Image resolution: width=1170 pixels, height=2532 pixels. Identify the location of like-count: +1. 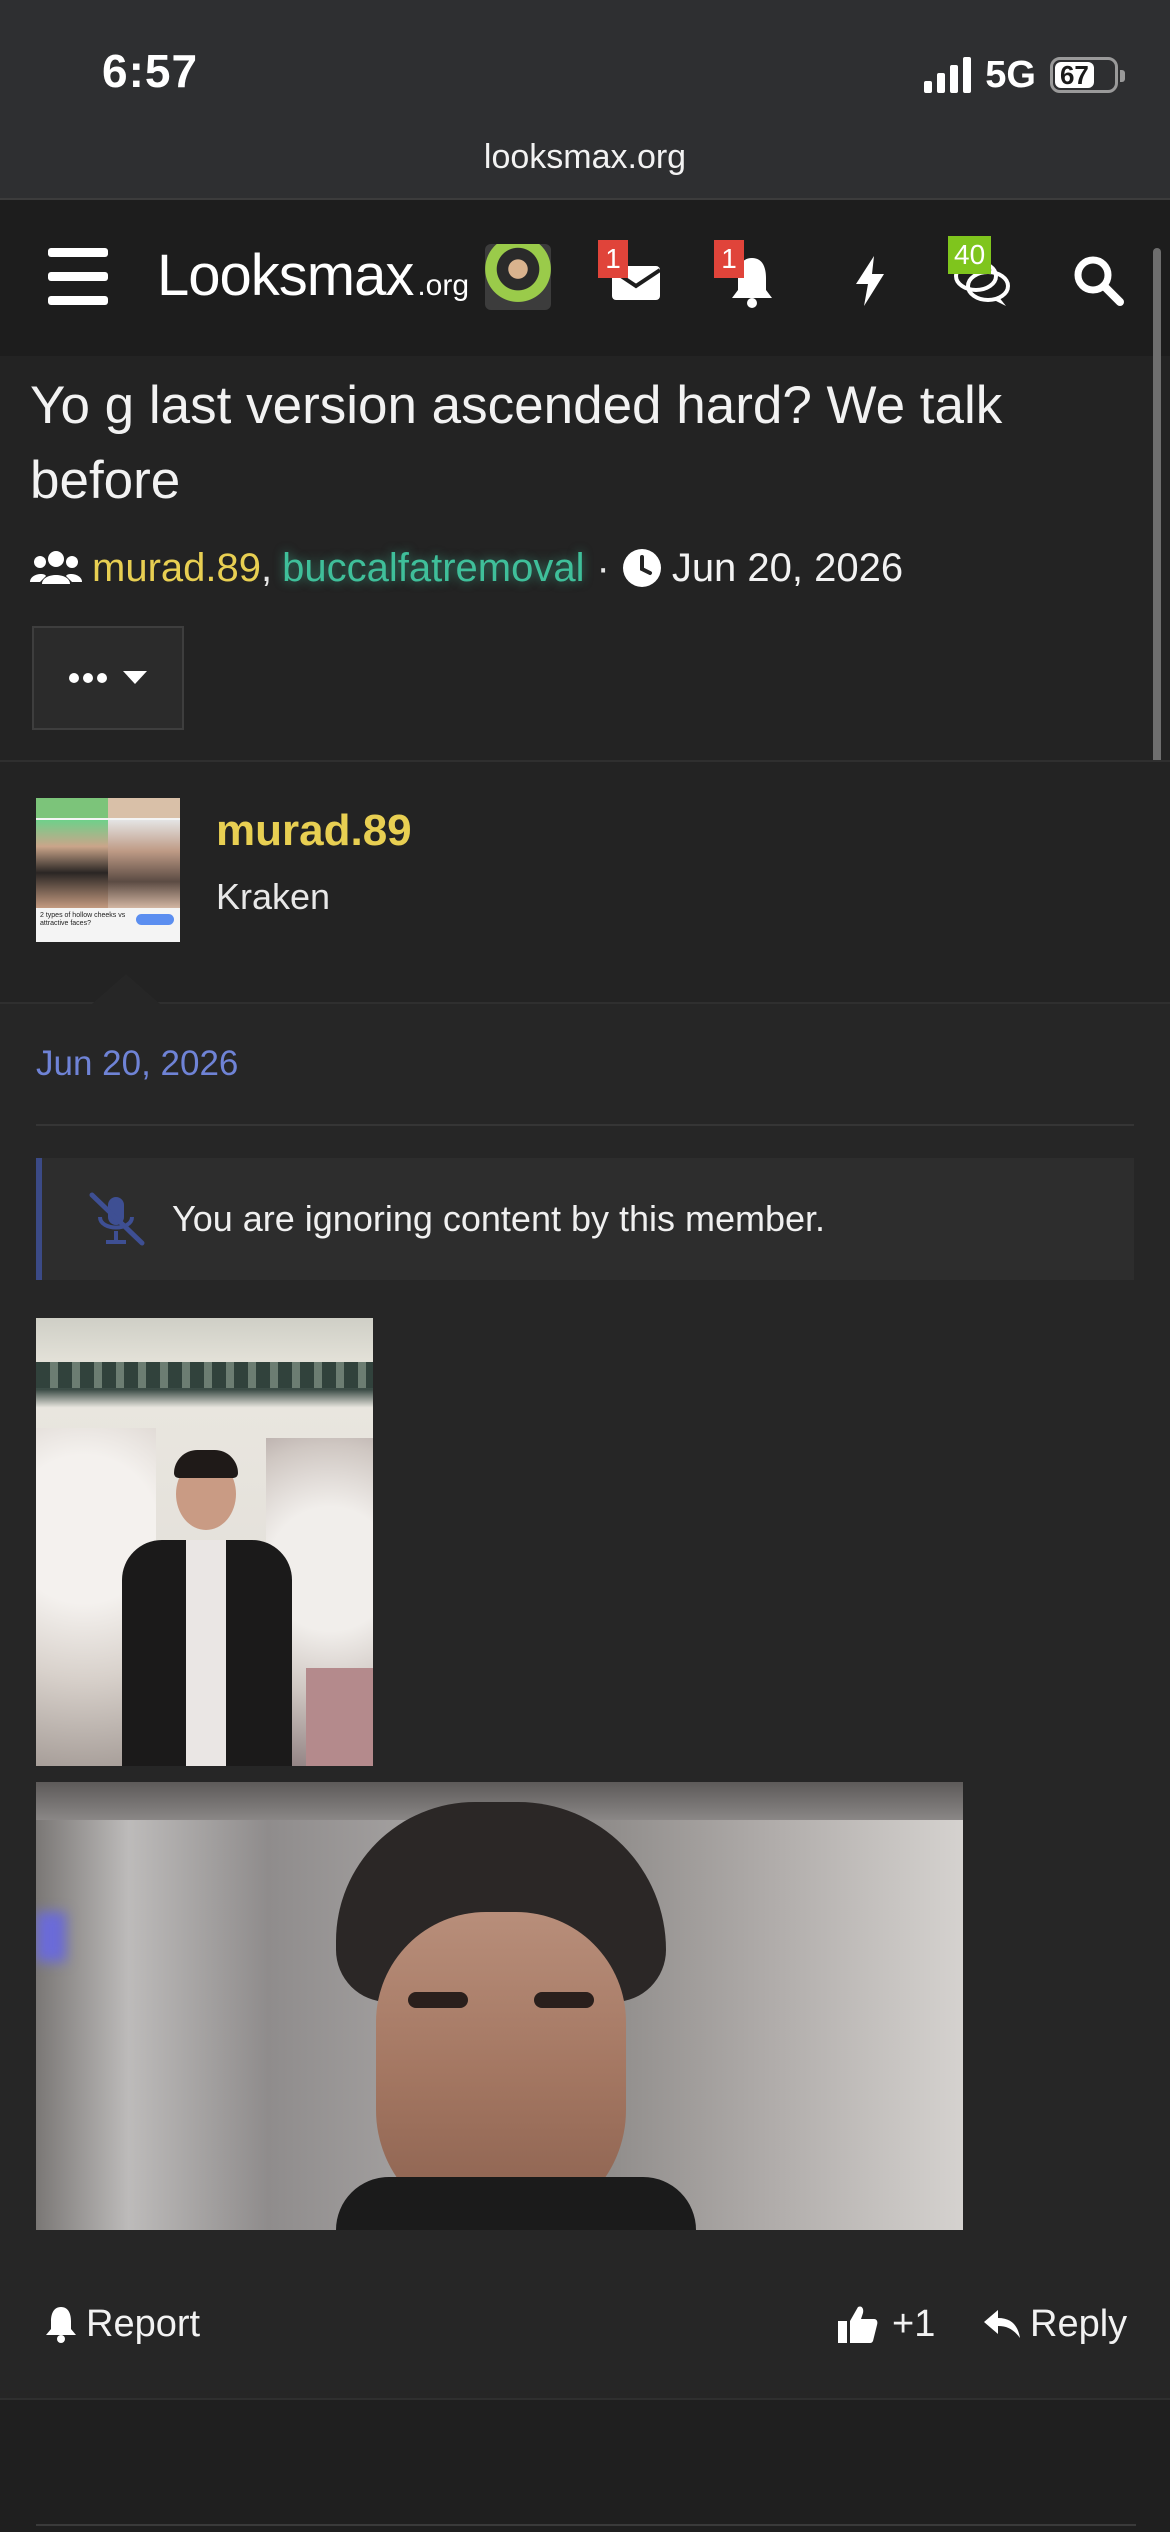
(914, 2323).